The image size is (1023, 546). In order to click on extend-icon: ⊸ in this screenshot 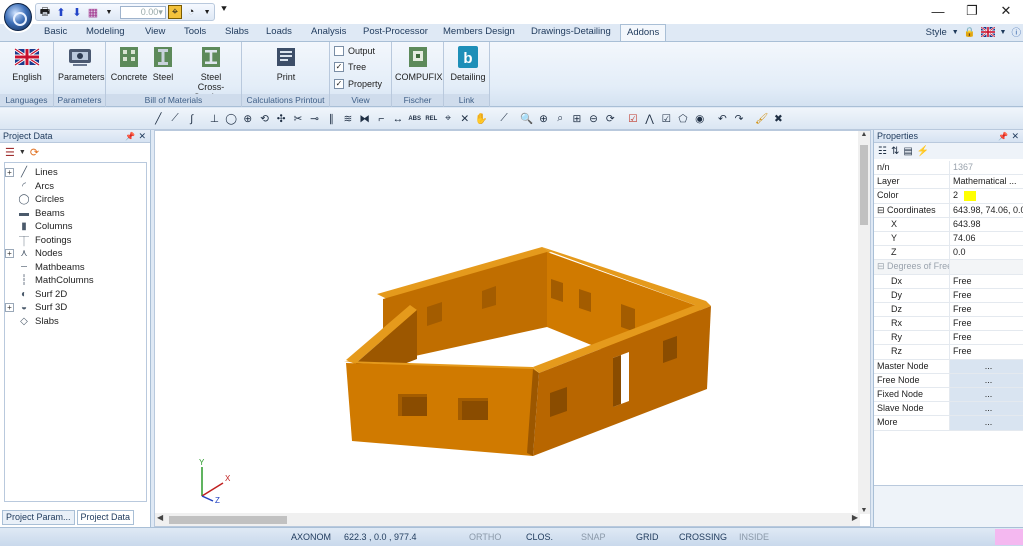, I will do `click(314, 118)`.